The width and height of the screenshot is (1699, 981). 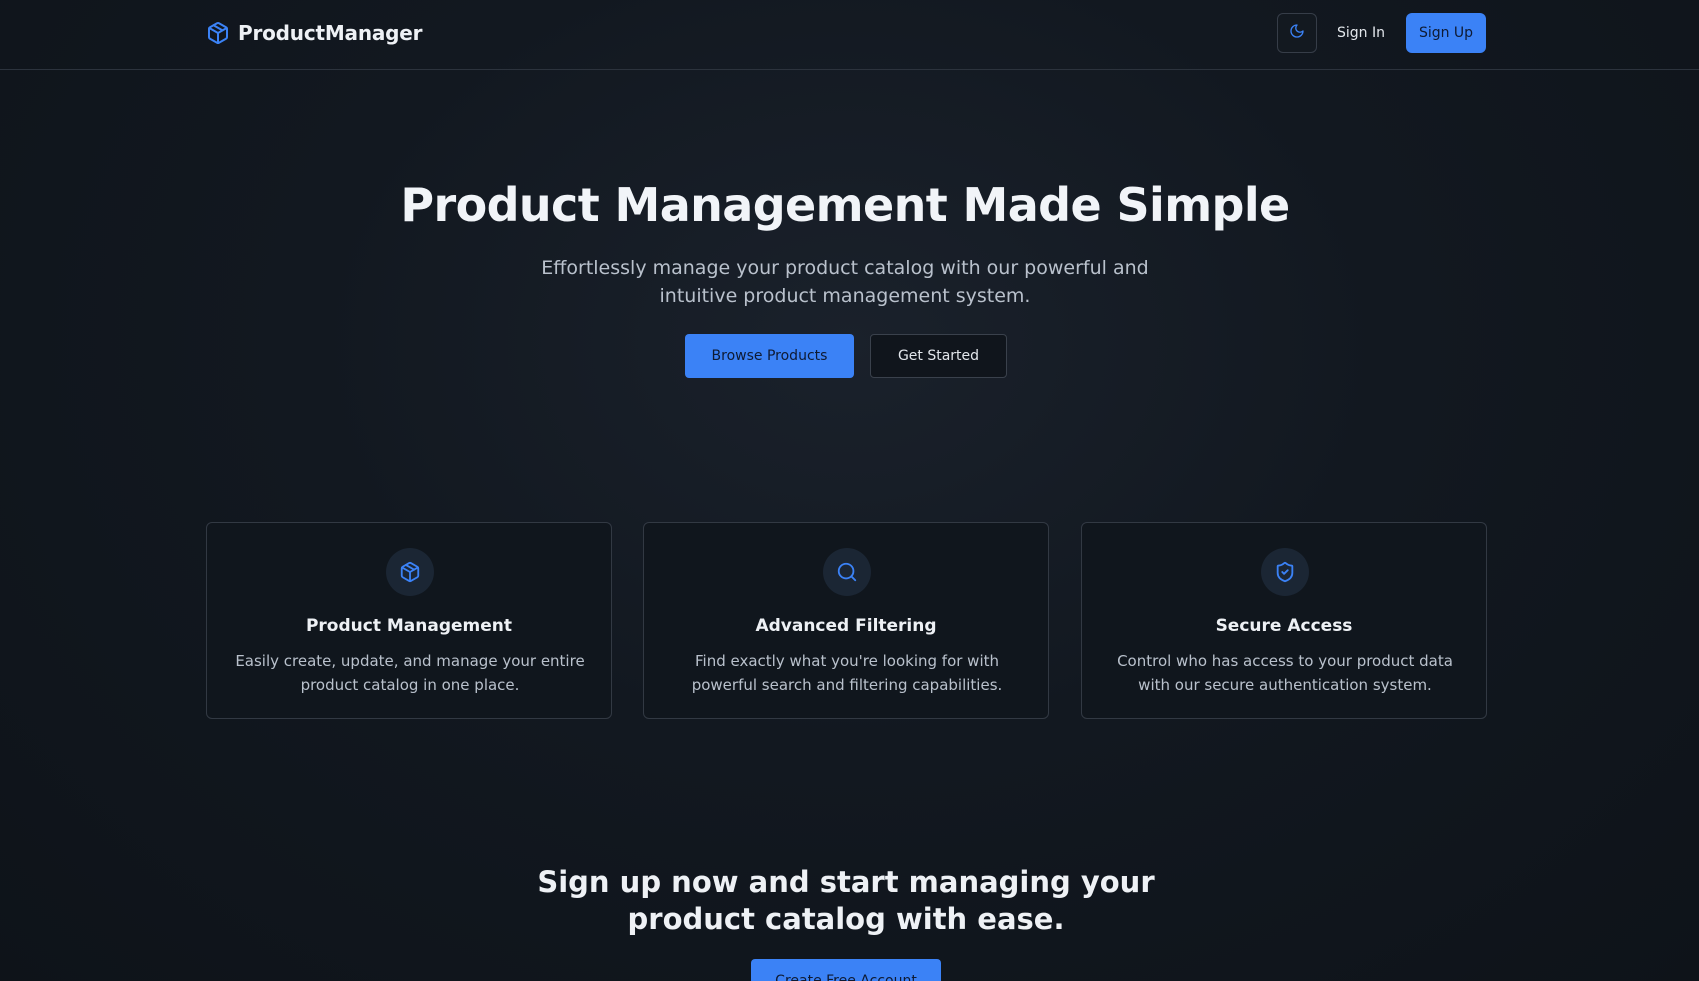 What do you see at coordinates (846, 626) in the screenshot?
I see `feature-title: Advanced Filtering` at bounding box center [846, 626].